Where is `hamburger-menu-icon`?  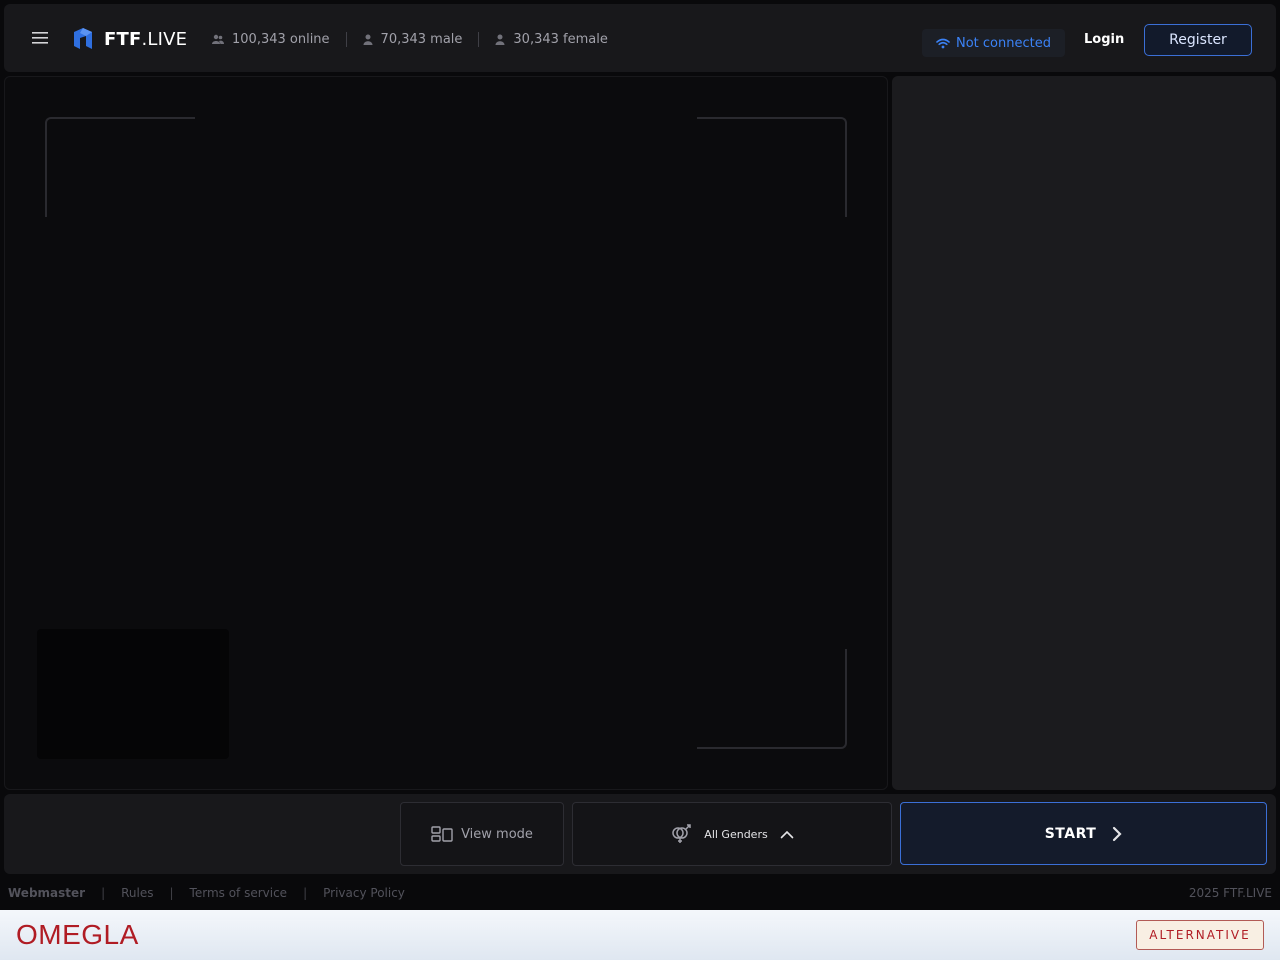 hamburger-menu-icon is located at coordinates (40, 38).